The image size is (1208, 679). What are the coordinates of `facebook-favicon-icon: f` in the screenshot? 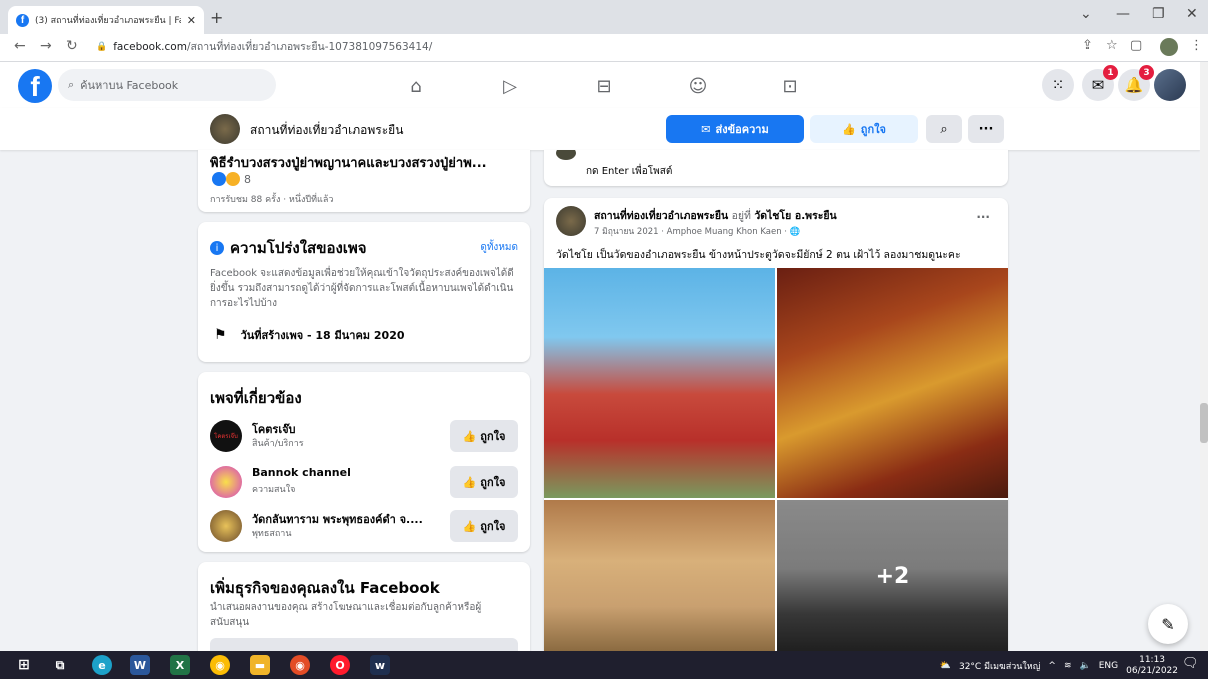 It's located at (22, 20).